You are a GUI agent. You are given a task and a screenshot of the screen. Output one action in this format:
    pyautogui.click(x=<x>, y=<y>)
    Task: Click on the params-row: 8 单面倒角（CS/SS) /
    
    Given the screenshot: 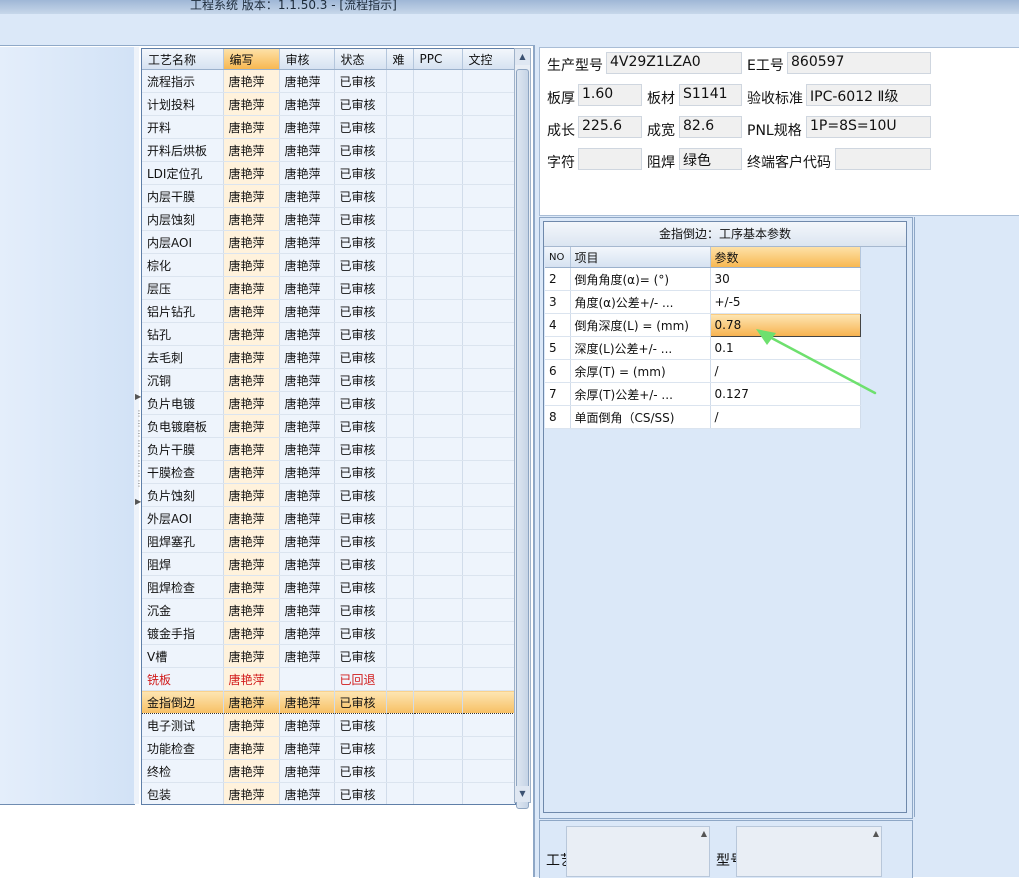 What is the action you would take?
    pyautogui.click(x=703, y=417)
    